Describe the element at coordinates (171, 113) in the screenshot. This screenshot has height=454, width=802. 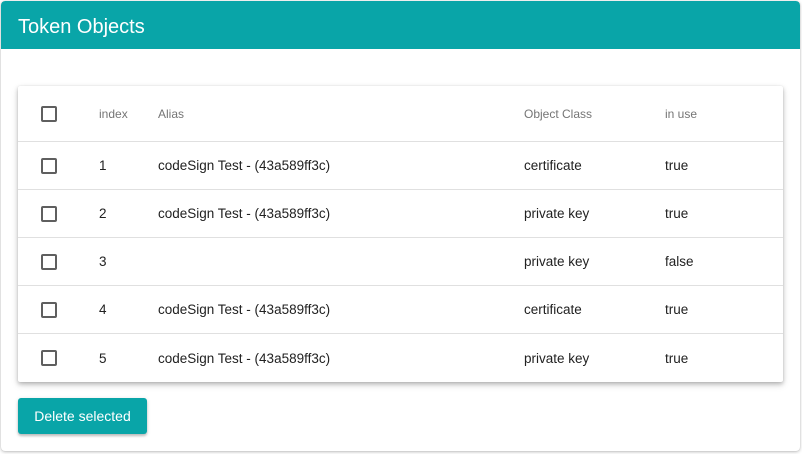
I see `column-header-alias: Alias` at that location.